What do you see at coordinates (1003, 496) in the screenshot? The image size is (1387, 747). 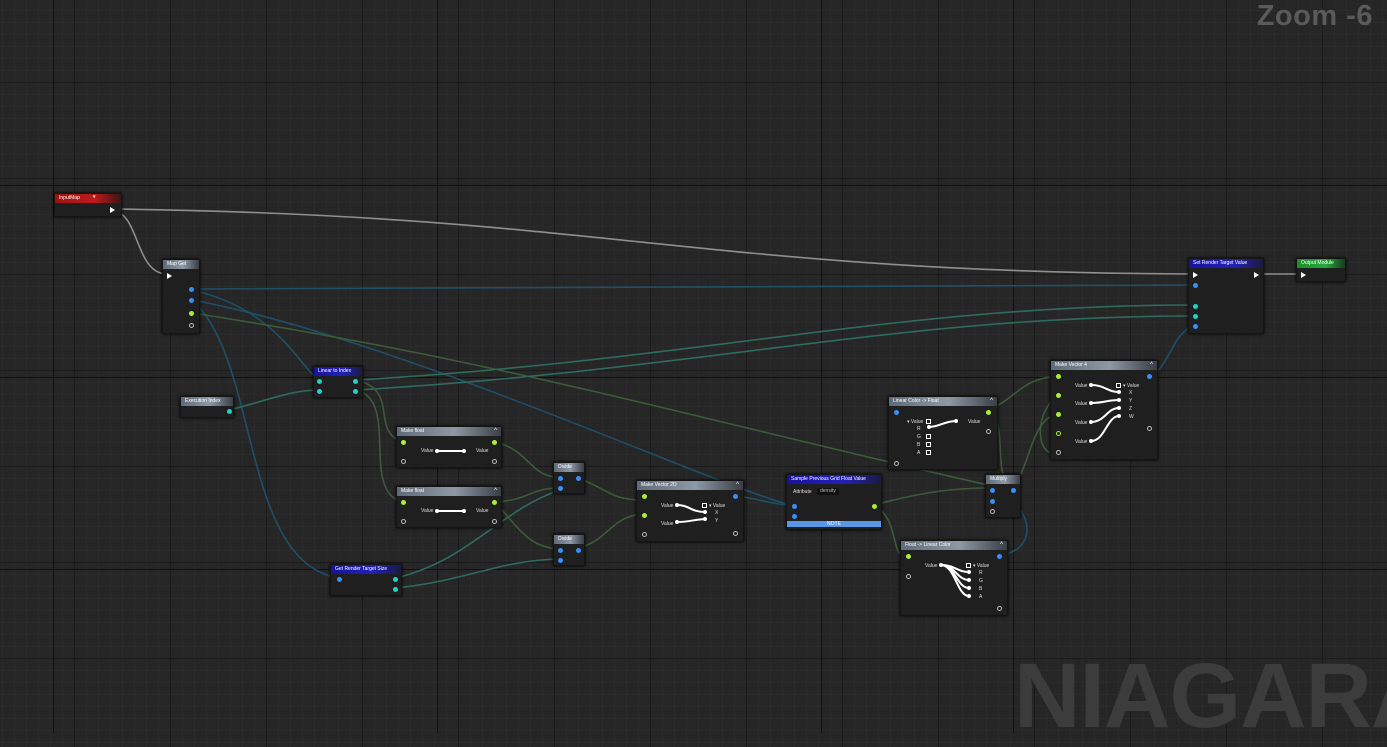 I see `multiply-node: Multiply` at bounding box center [1003, 496].